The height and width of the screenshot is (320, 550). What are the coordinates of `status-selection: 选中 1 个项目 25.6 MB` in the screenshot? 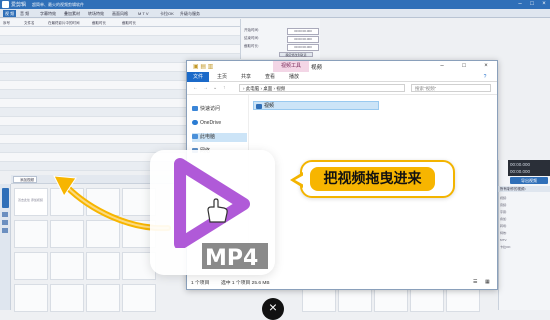 It's located at (245, 283).